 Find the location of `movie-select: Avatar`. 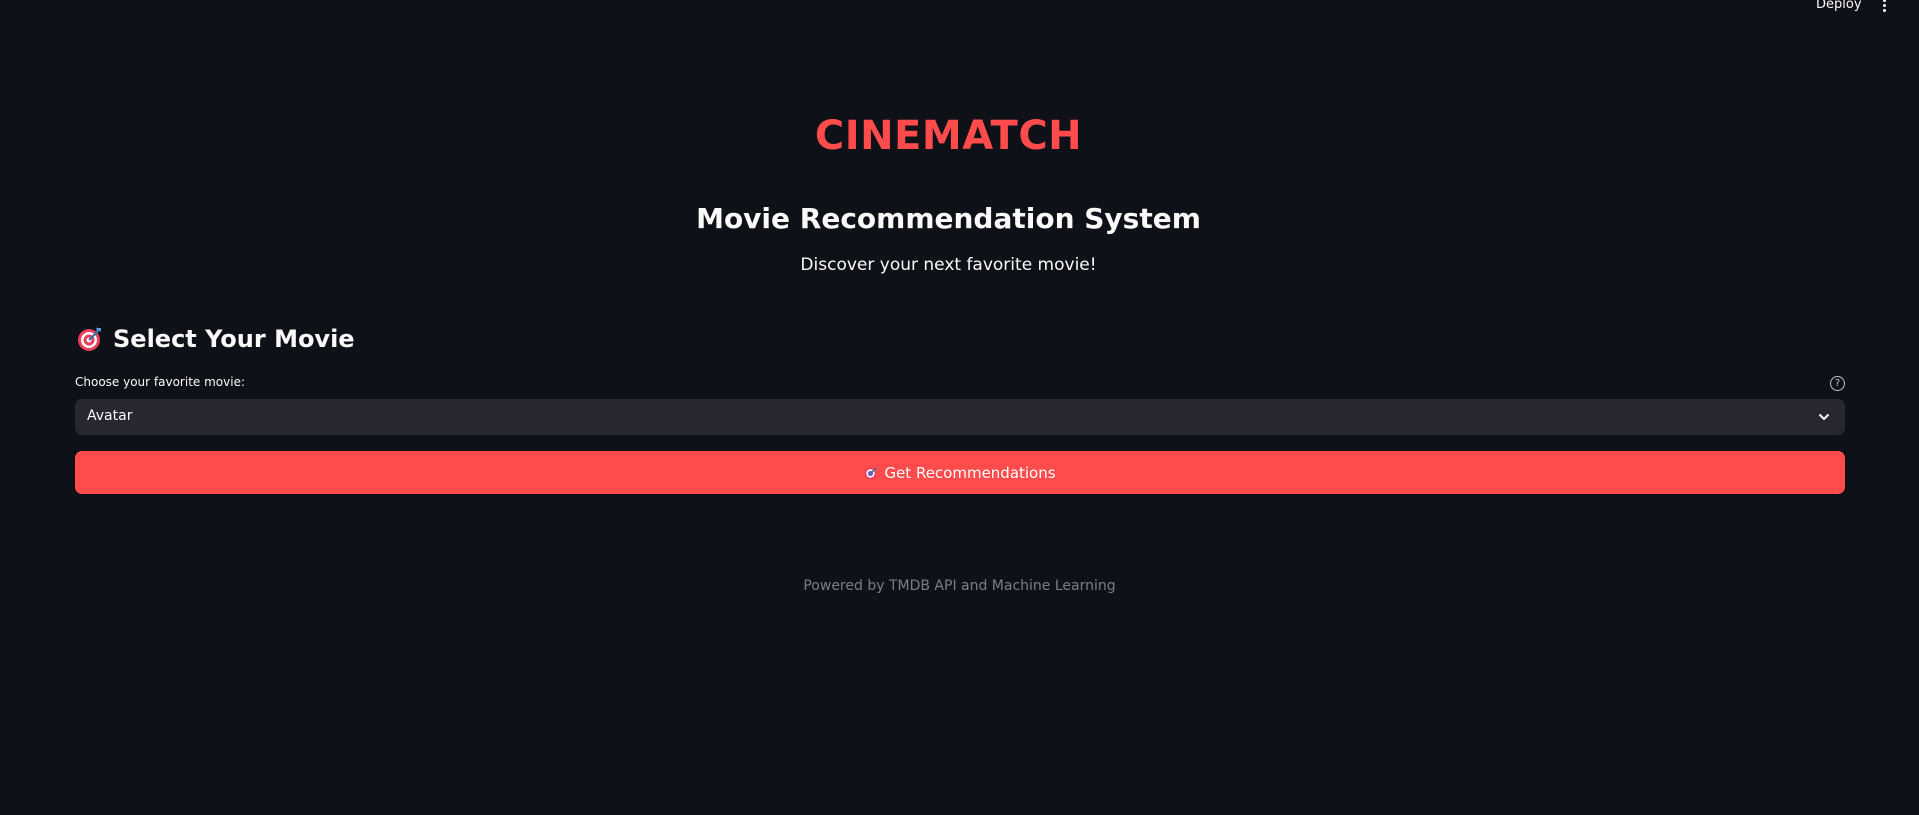

movie-select: Avatar is located at coordinates (960, 417).